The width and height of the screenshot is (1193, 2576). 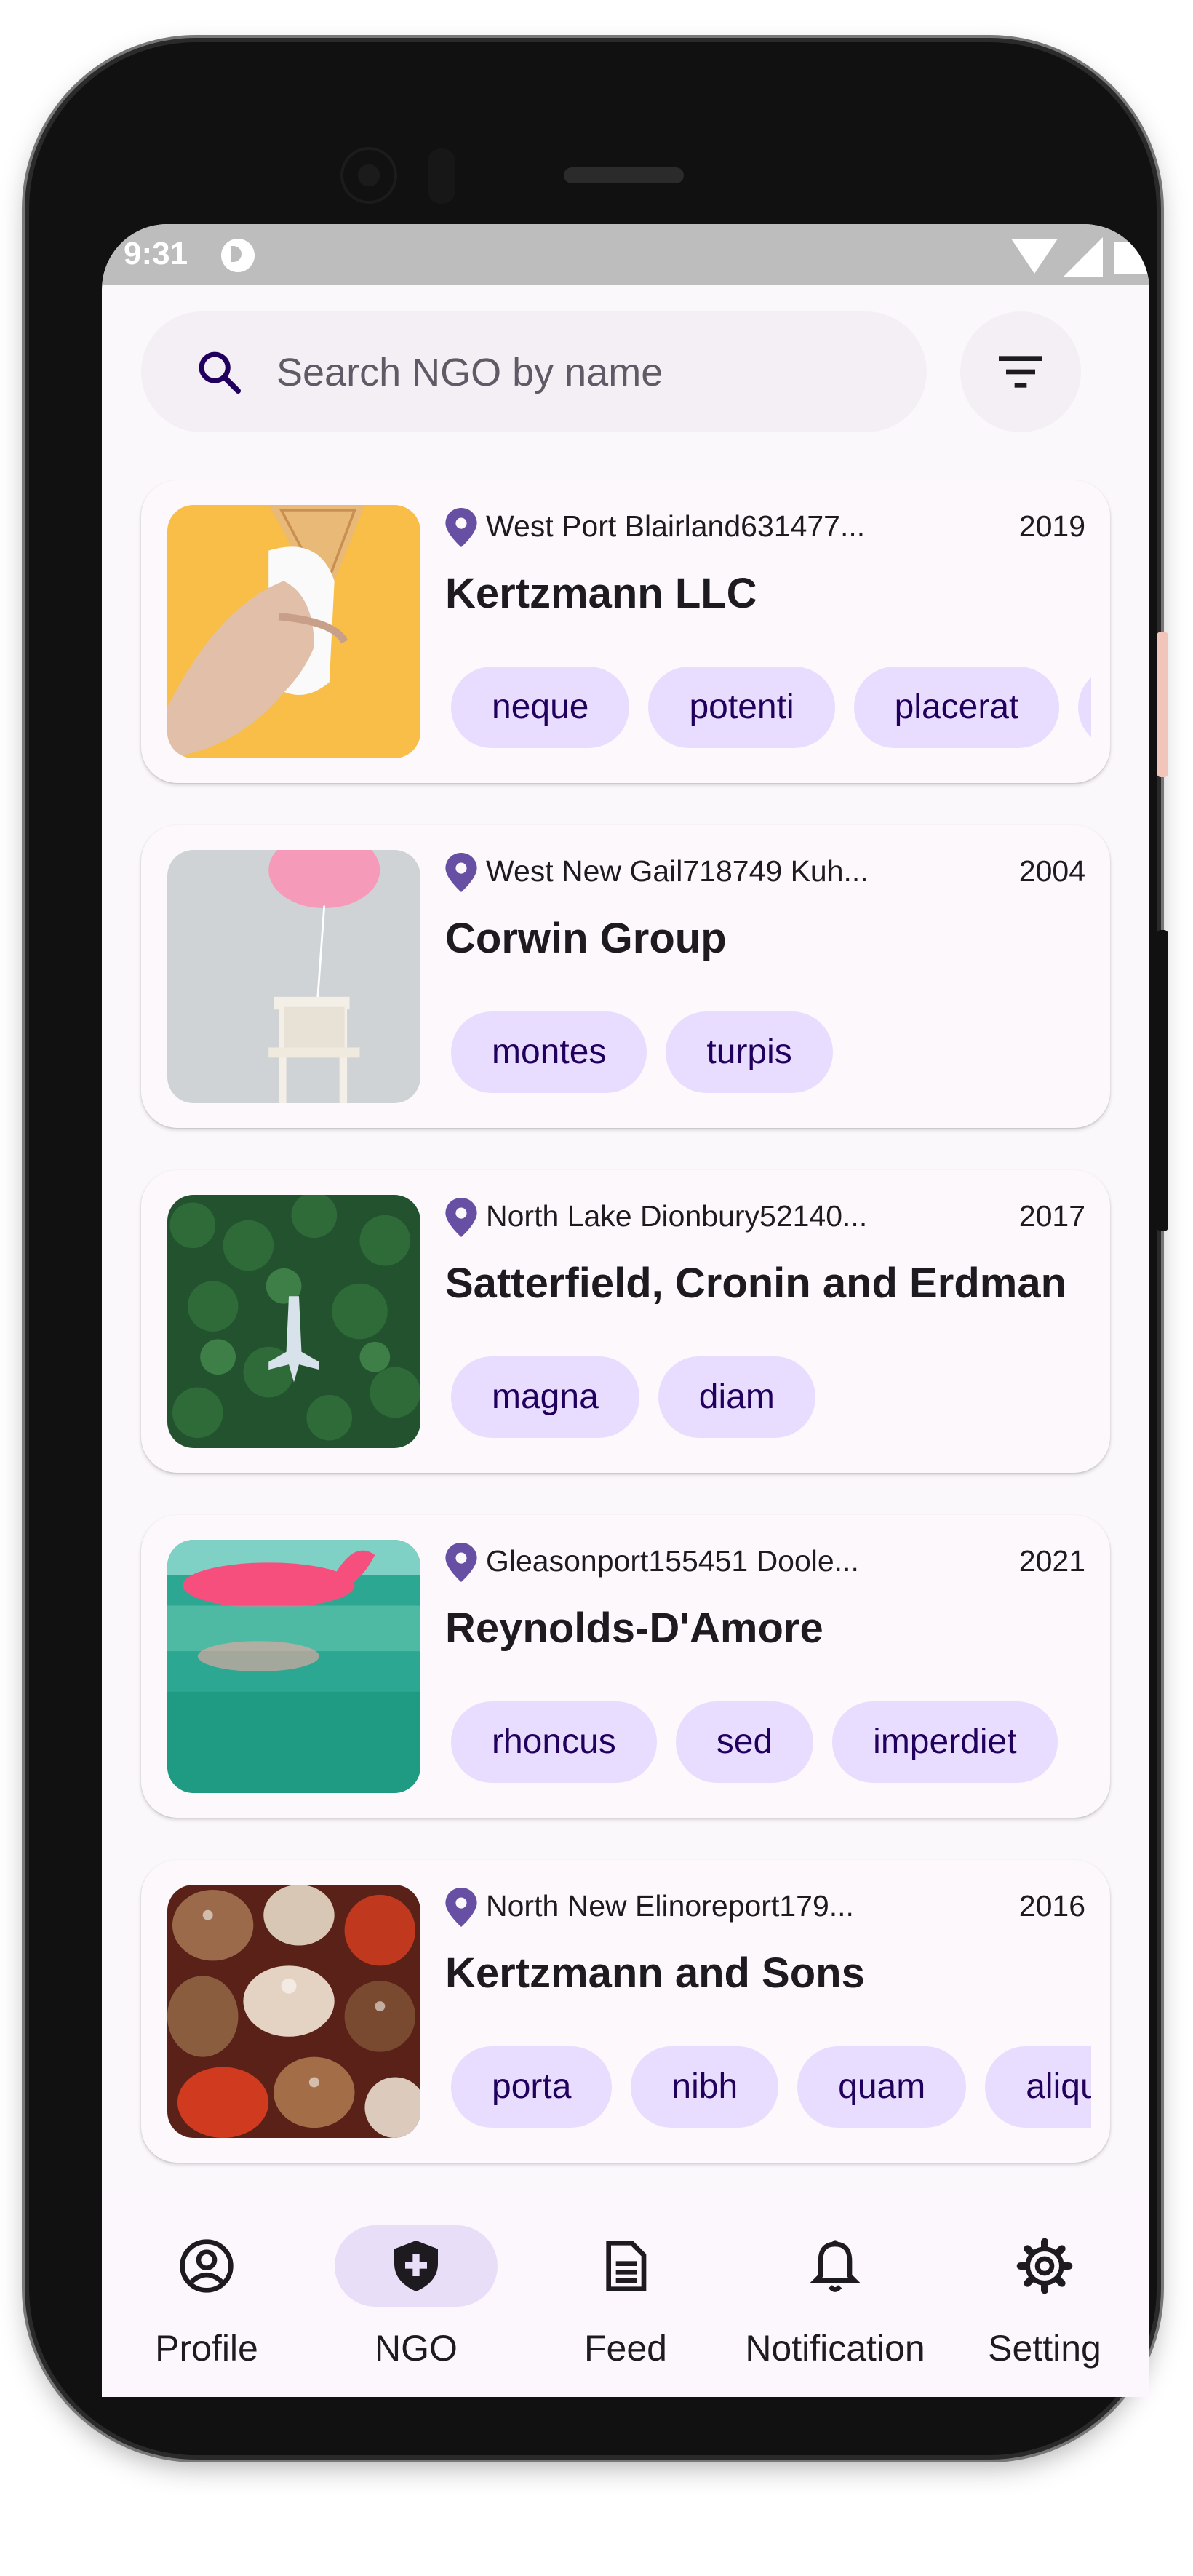 I want to click on tag-list: nequepotentiplaceratr, so click(x=771, y=709).